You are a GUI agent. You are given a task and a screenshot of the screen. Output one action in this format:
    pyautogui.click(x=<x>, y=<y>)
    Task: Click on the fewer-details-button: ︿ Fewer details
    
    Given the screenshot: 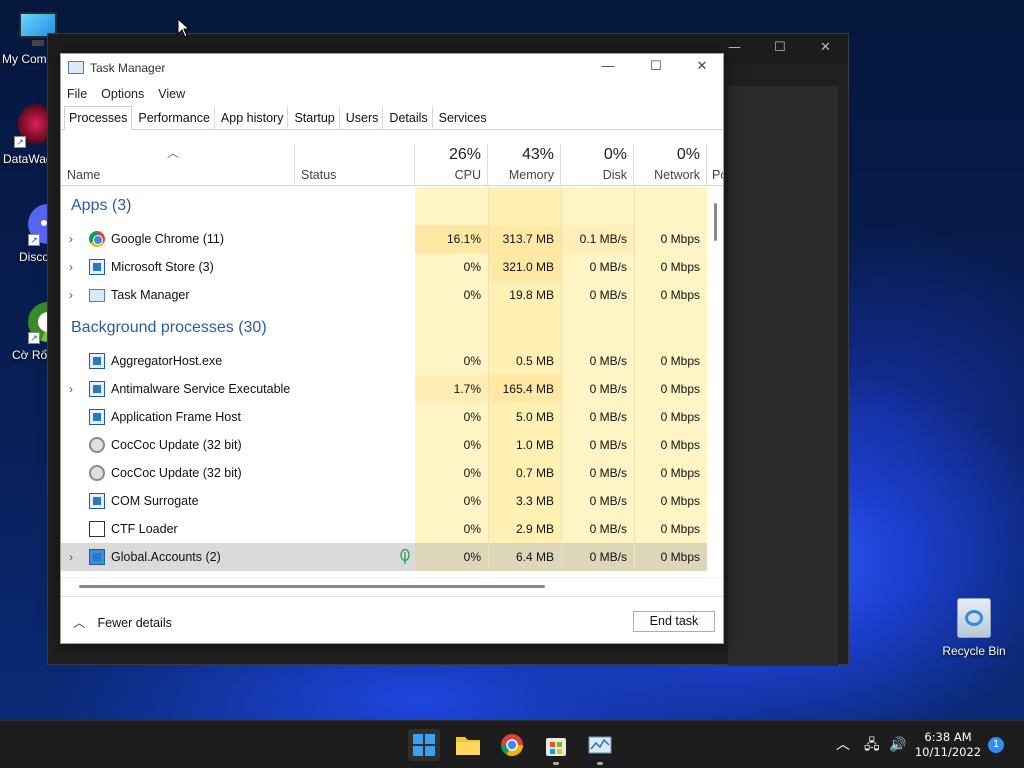 What is the action you would take?
    pyautogui.click(x=122, y=621)
    